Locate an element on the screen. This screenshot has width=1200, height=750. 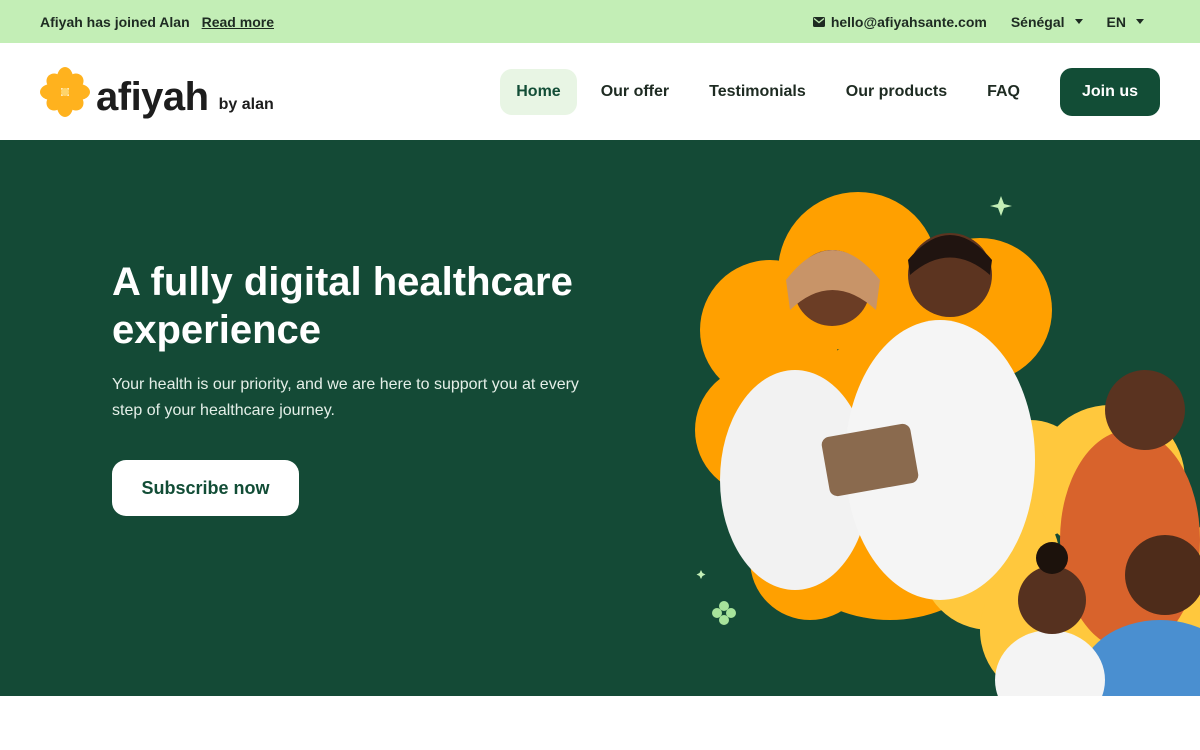
language-label: EN is located at coordinates (1116, 21).